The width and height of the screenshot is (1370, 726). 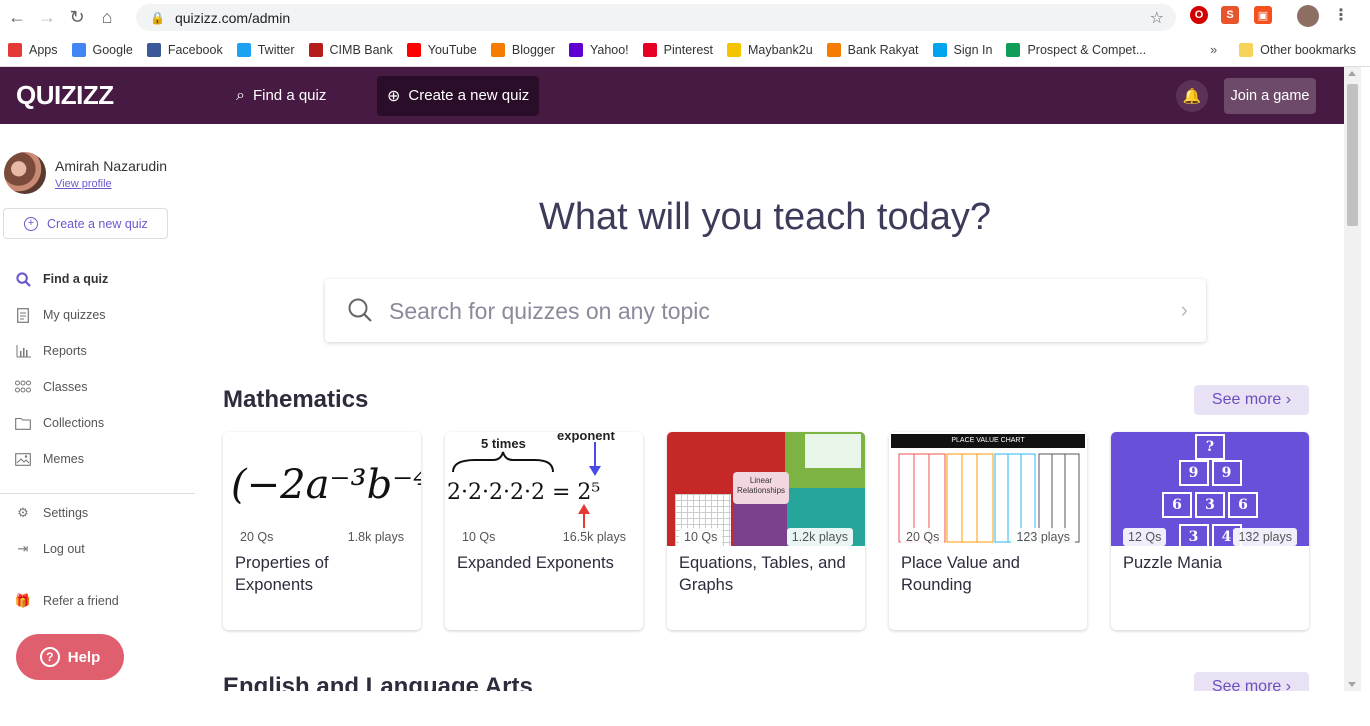 What do you see at coordinates (23, 459) in the screenshot?
I see `image-icon` at bounding box center [23, 459].